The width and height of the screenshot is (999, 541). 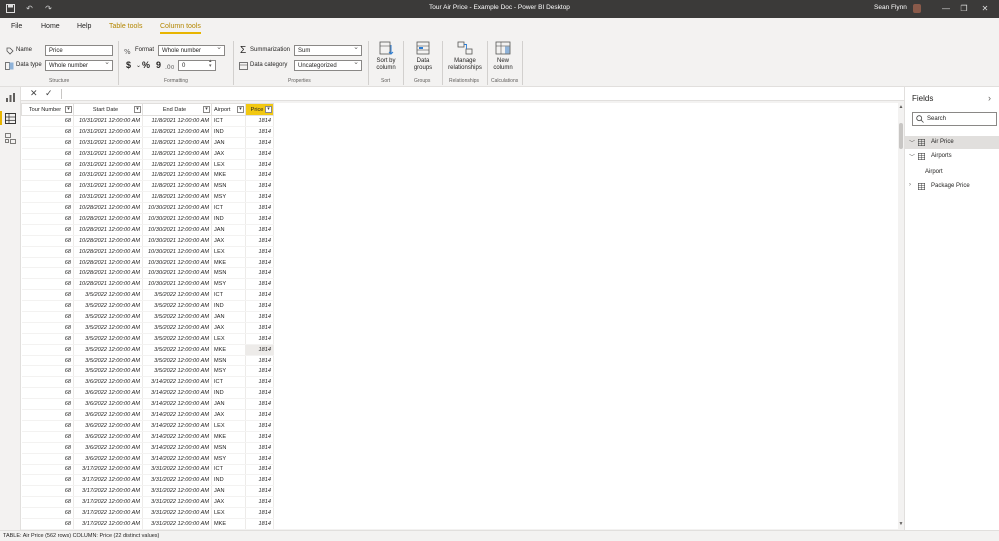 What do you see at coordinates (936, 119) in the screenshot?
I see `search-input: Search` at bounding box center [936, 119].